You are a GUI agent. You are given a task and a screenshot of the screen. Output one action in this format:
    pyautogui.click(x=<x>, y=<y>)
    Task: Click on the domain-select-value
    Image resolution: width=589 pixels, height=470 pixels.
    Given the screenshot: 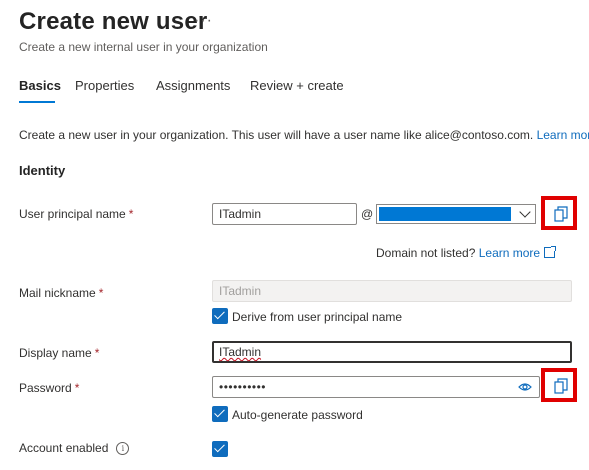 What is the action you would take?
    pyautogui.click(x=445, y=214)
    